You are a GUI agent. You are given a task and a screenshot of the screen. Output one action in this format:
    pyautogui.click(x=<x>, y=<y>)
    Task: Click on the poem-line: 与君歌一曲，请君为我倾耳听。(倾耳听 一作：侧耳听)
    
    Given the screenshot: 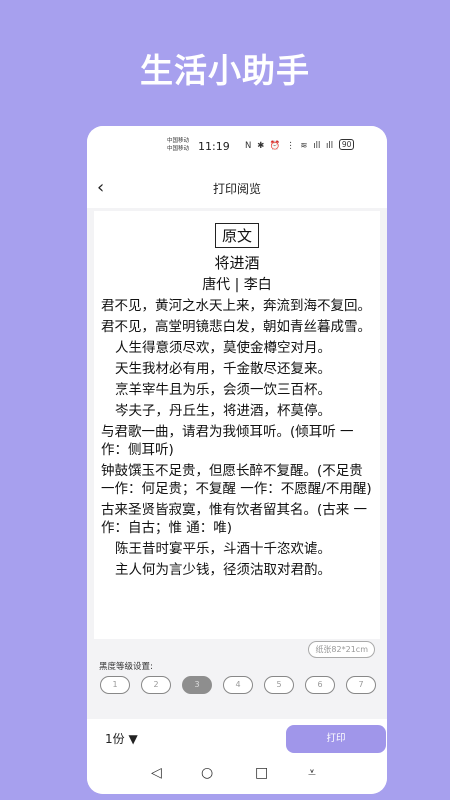 What is the action you would take?
    pyautogui.click(x=227, y=441)
    